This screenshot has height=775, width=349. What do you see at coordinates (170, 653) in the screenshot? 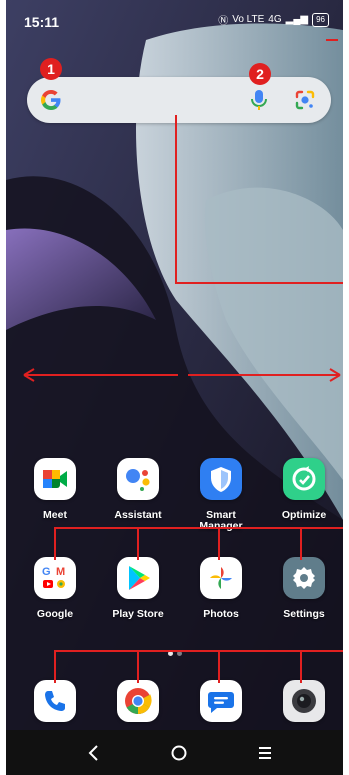
I see `page-dot-active` at bounding box center [170, 653].